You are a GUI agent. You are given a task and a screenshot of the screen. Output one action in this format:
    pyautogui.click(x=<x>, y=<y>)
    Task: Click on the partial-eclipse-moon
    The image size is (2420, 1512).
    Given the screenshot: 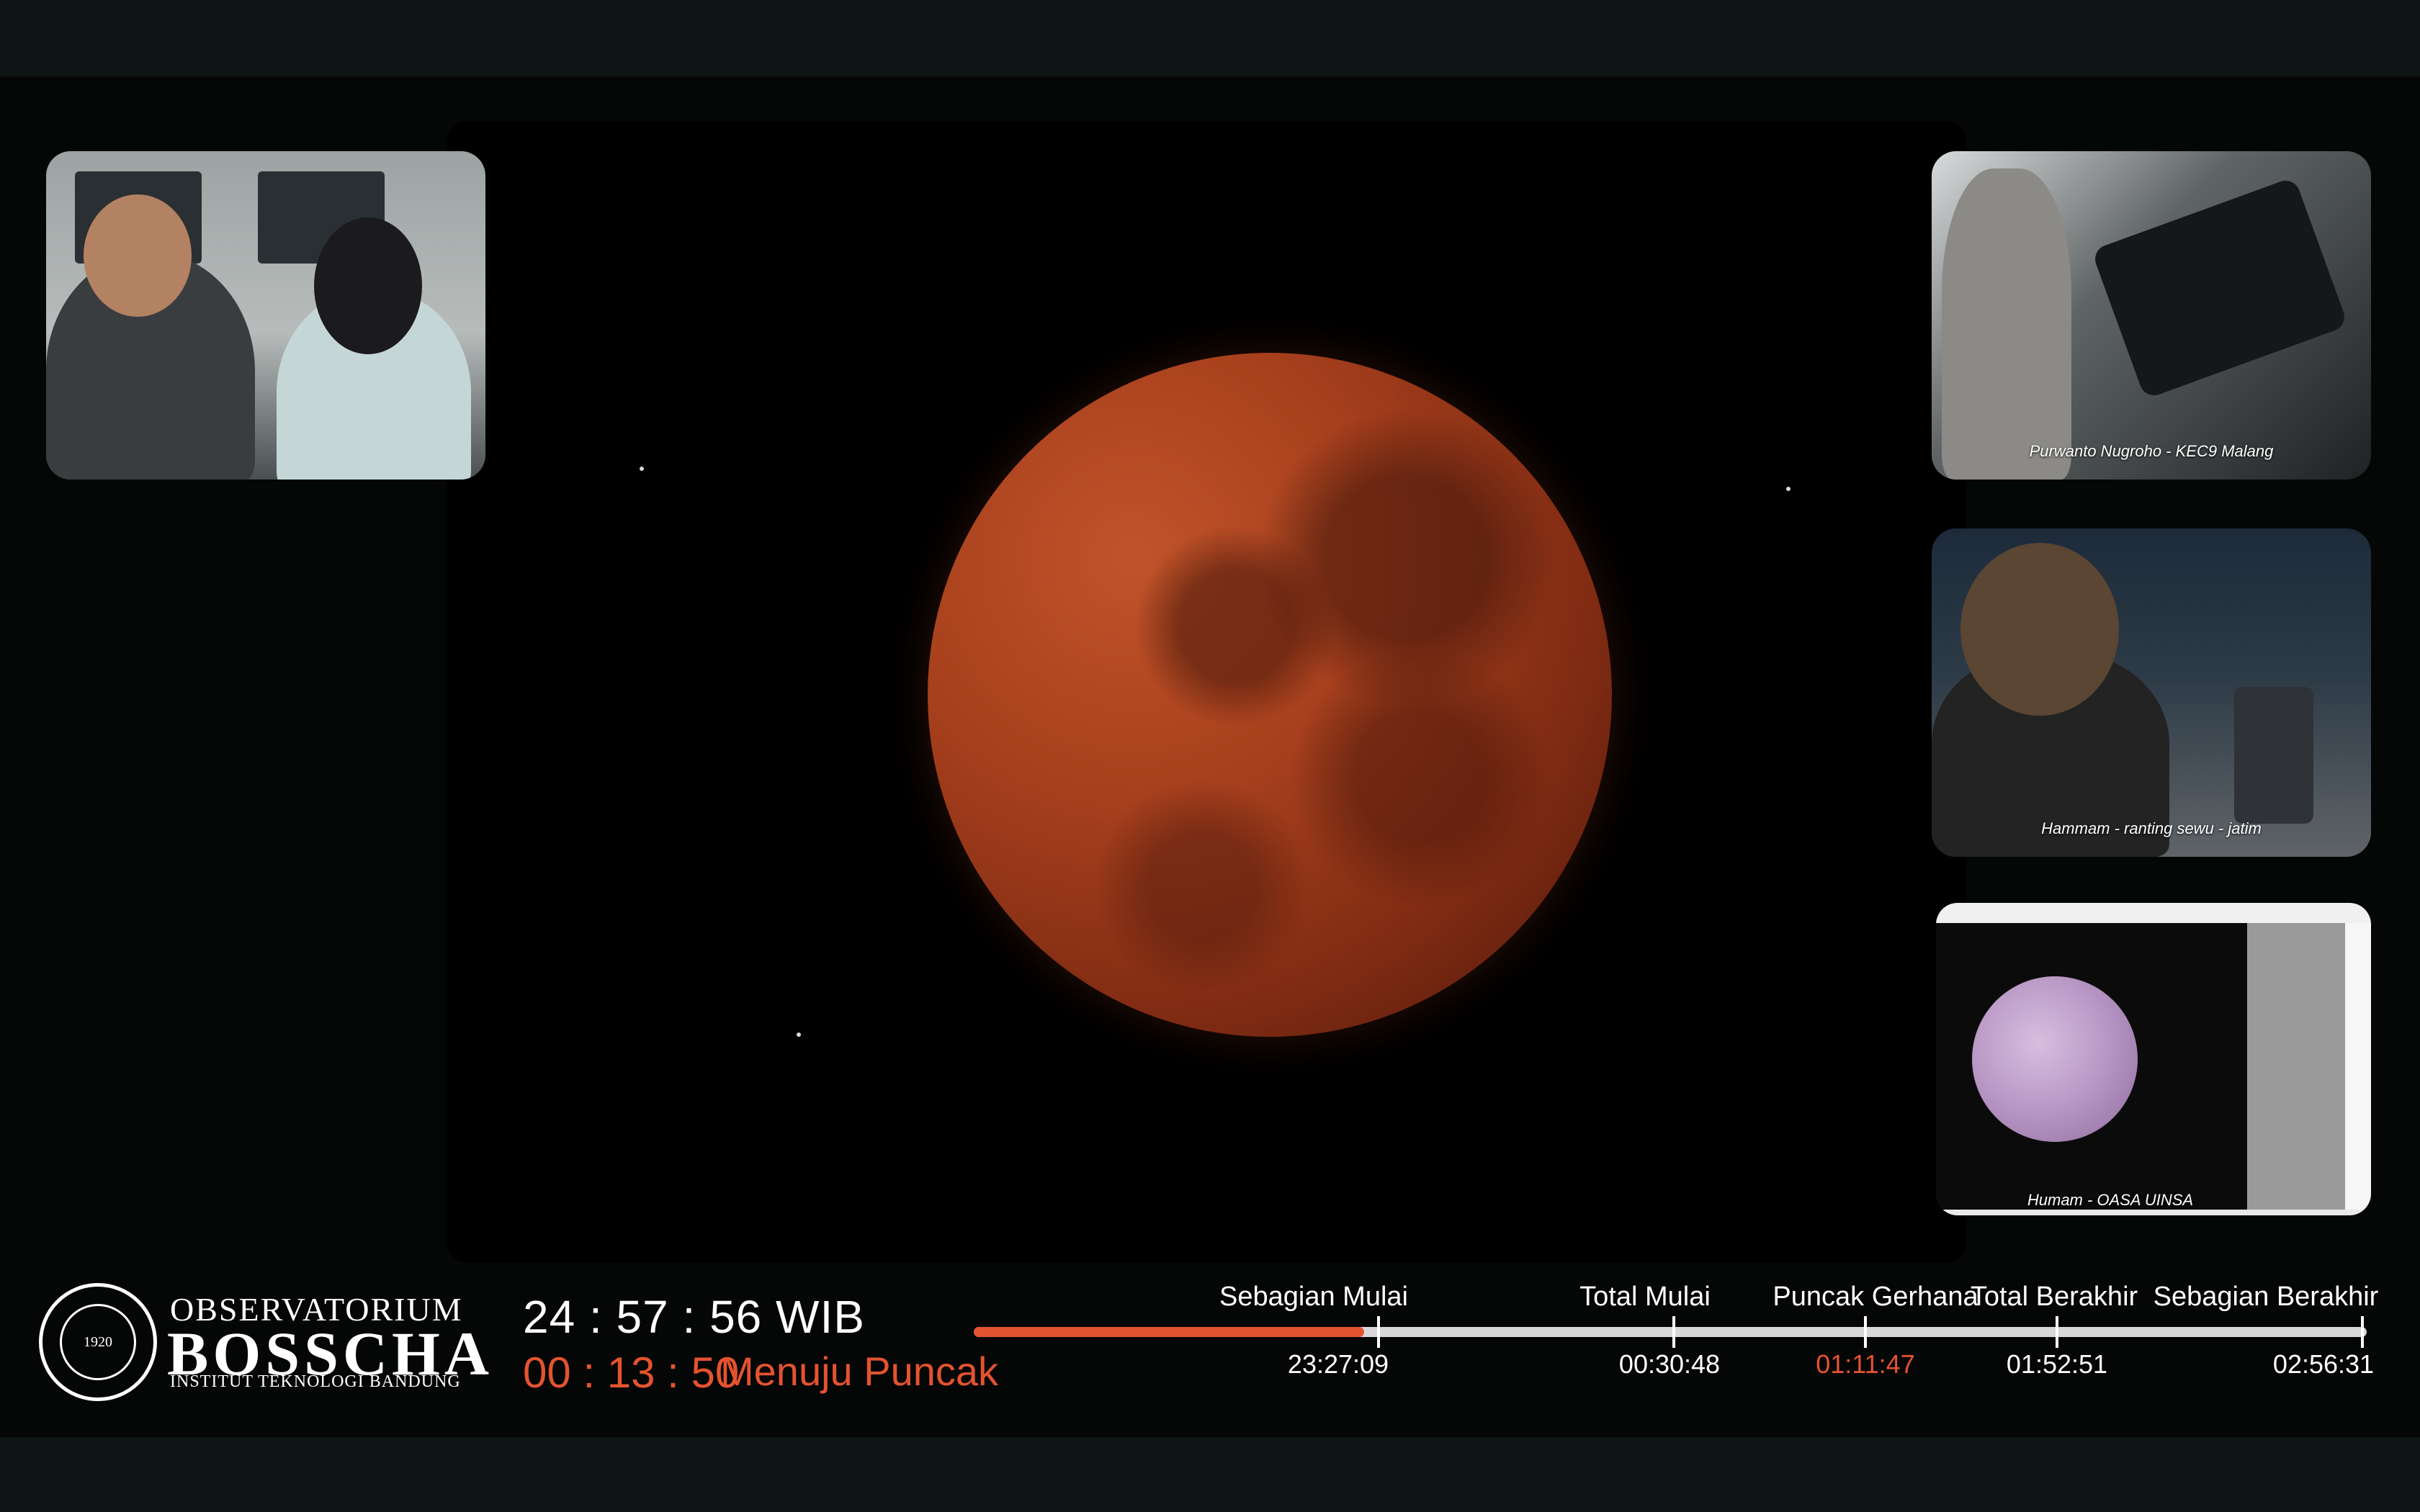 What is the action you would take?
    pyautogui.click(x=2055, y=1059)
    